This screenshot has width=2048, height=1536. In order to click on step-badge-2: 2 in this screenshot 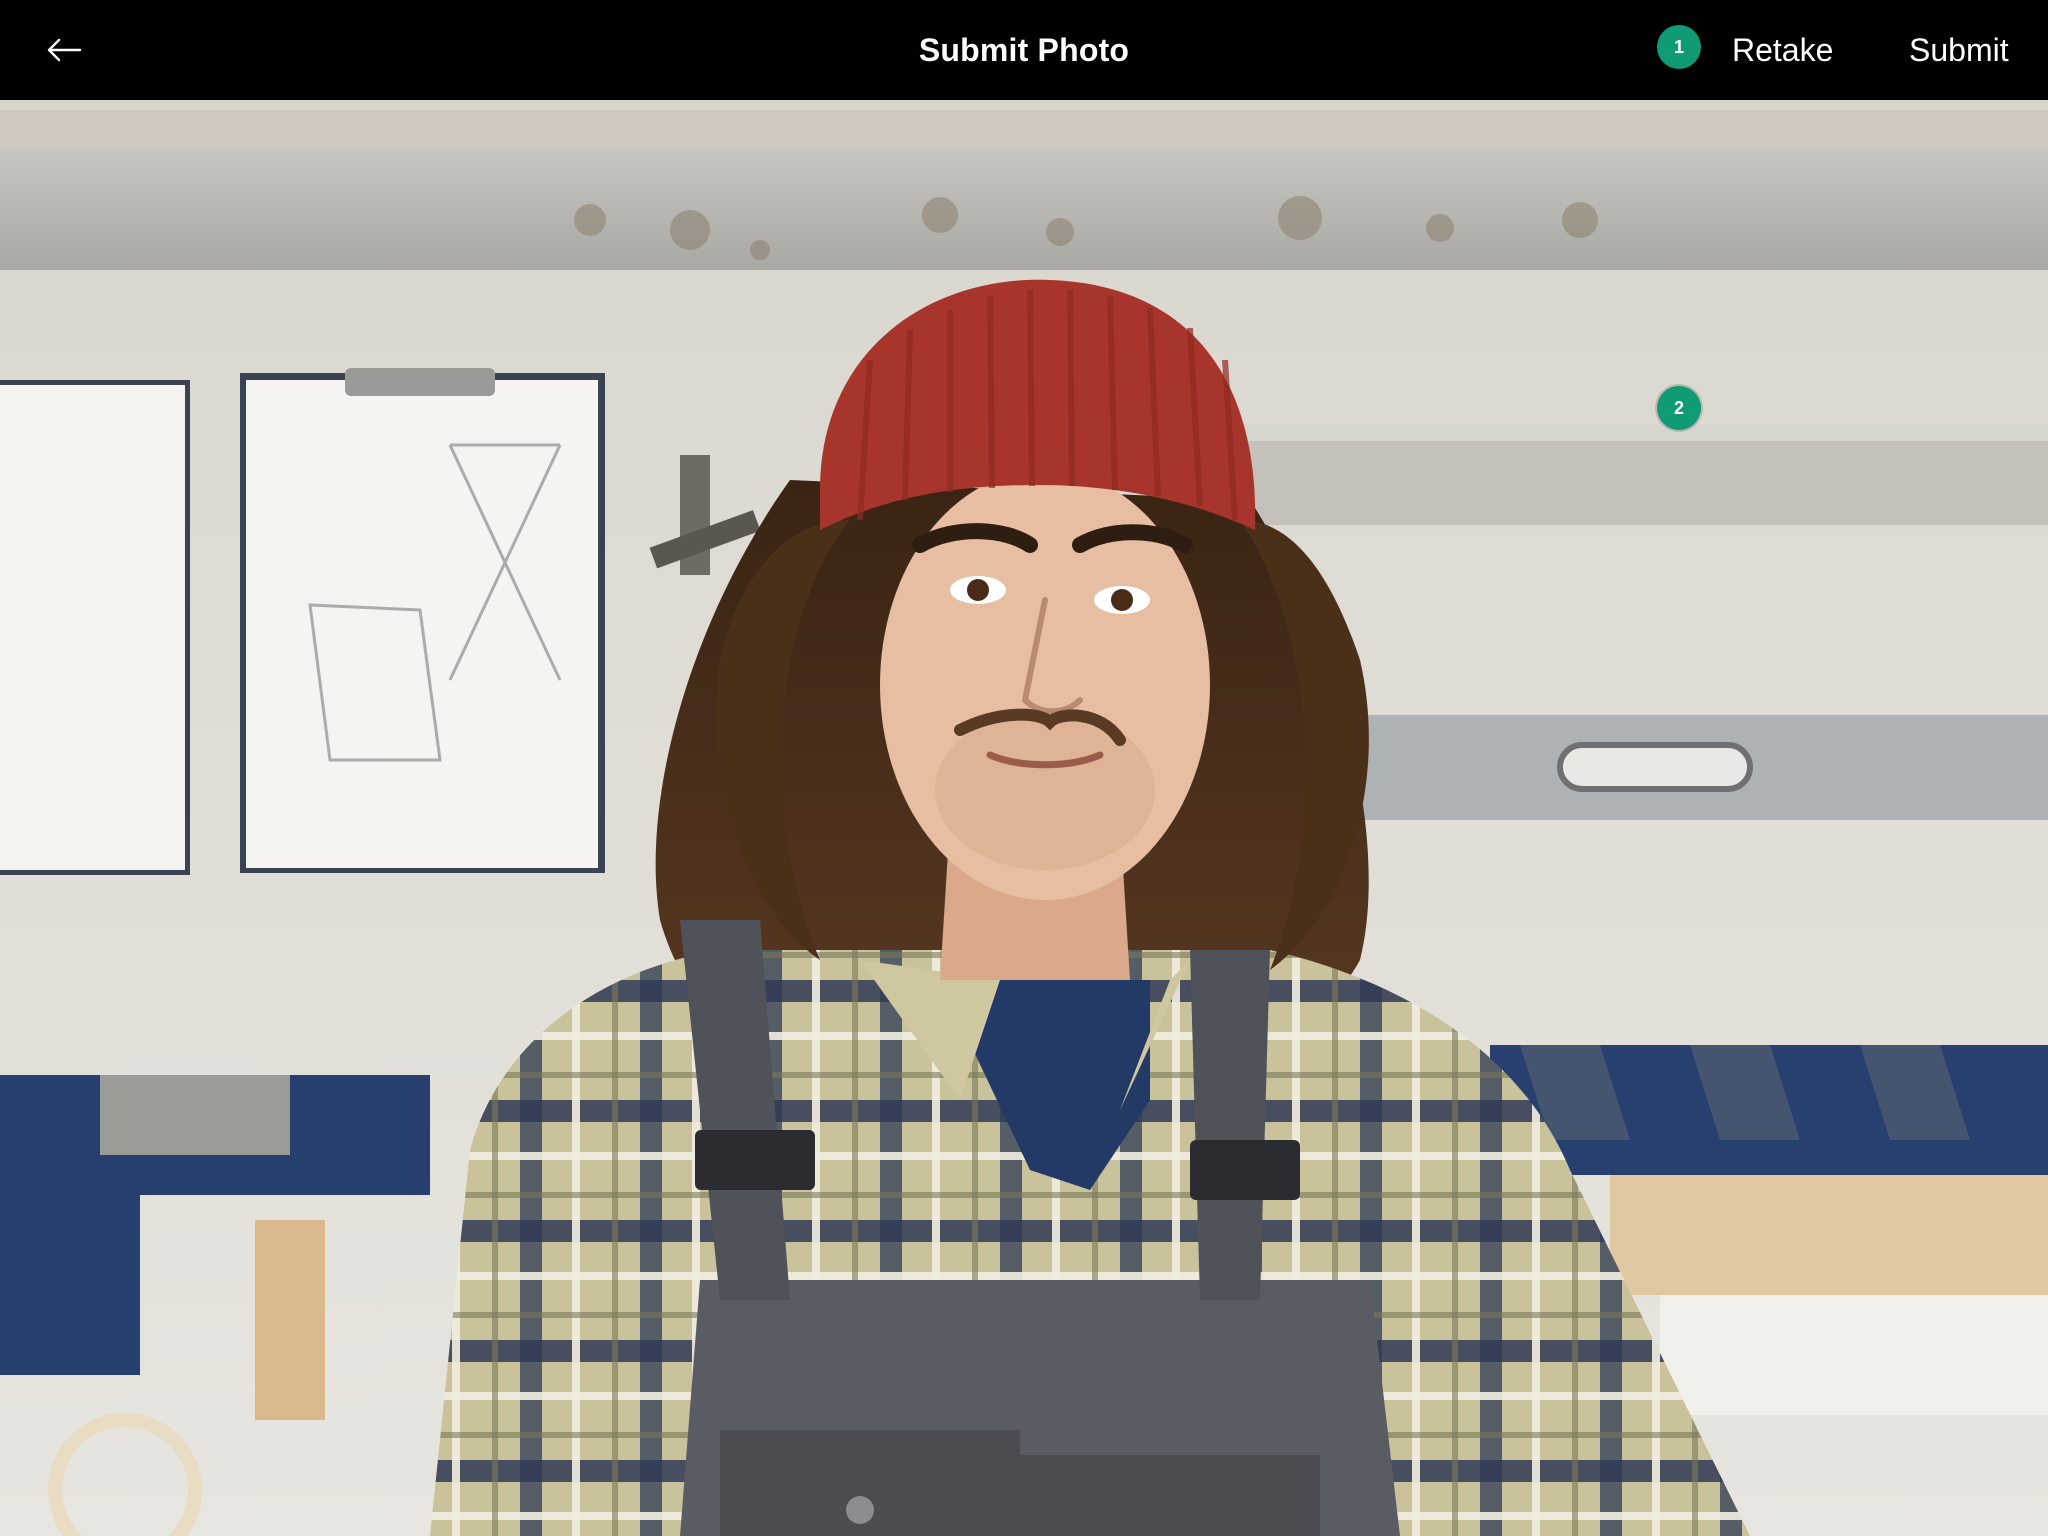, I will do `click(1679, 408)`.